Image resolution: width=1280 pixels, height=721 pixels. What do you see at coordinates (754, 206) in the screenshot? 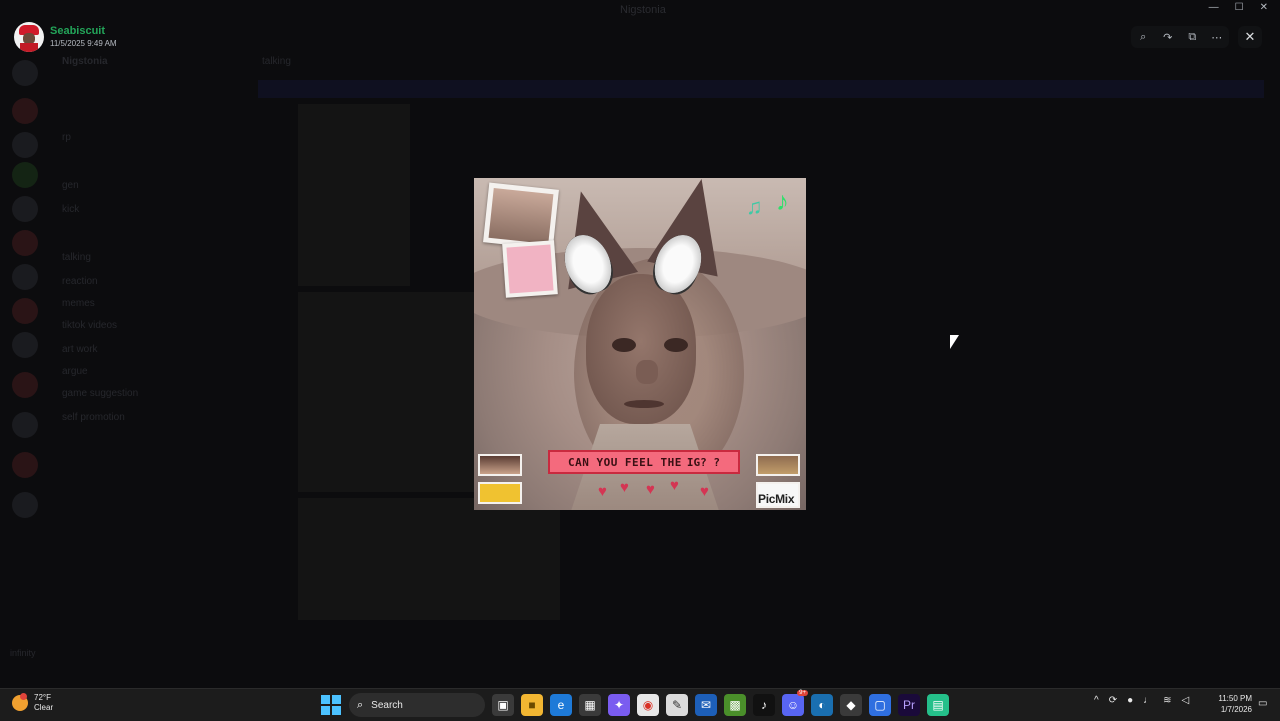
I see `note-icon: ♫` at bounding box center [754, 206].